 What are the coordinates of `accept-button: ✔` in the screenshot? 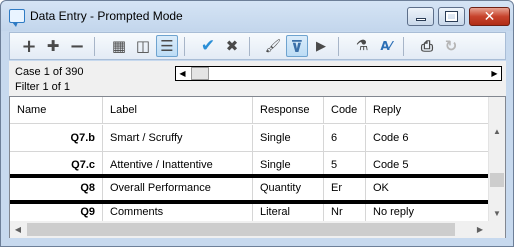 It's located at (208, 46).